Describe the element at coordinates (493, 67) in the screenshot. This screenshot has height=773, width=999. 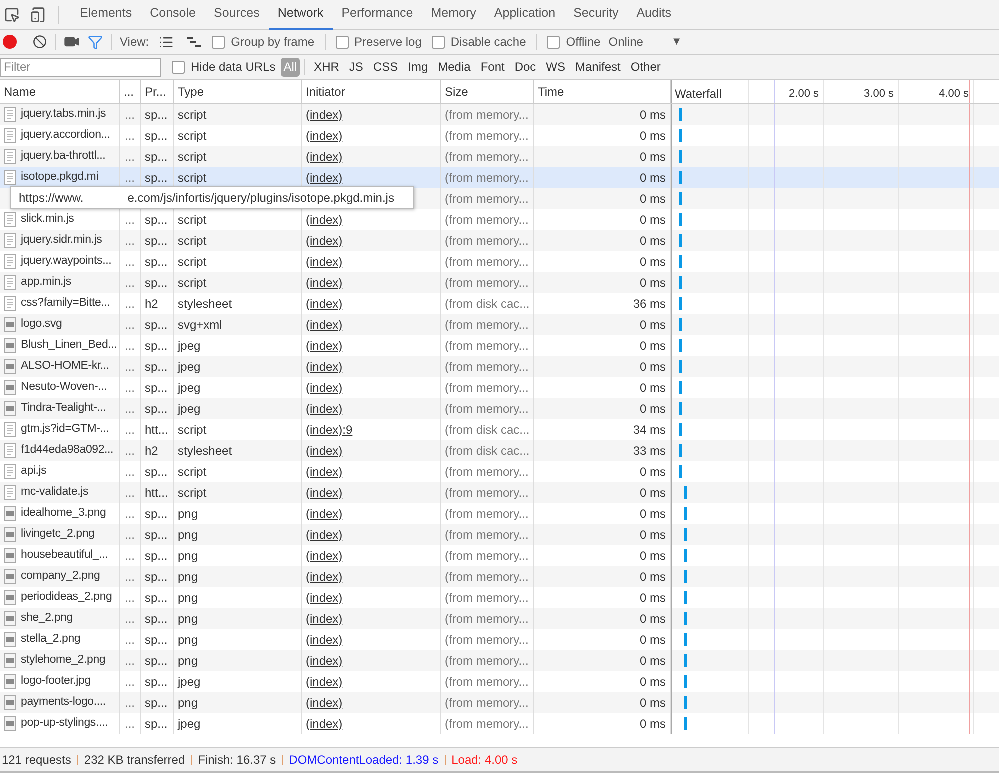
I see `type-filter-chip: Font` at that location.